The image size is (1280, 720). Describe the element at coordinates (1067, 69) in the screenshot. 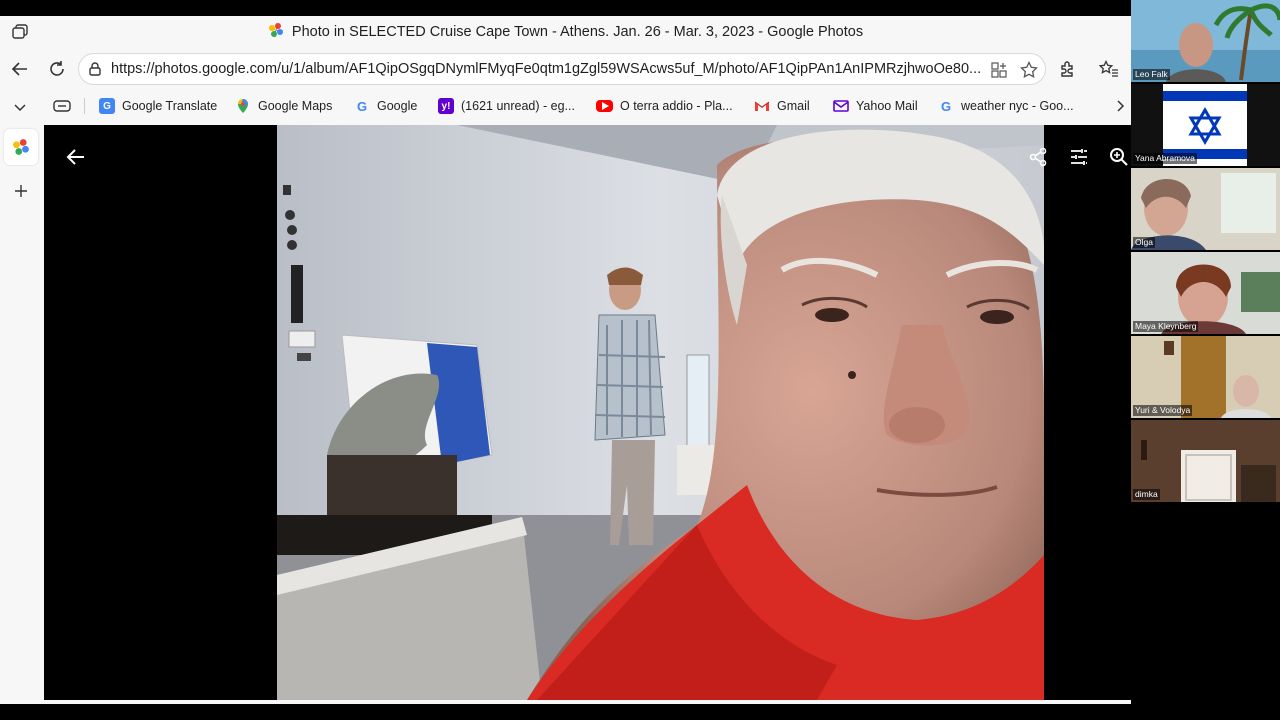

I see `extensions-icon` at that location.